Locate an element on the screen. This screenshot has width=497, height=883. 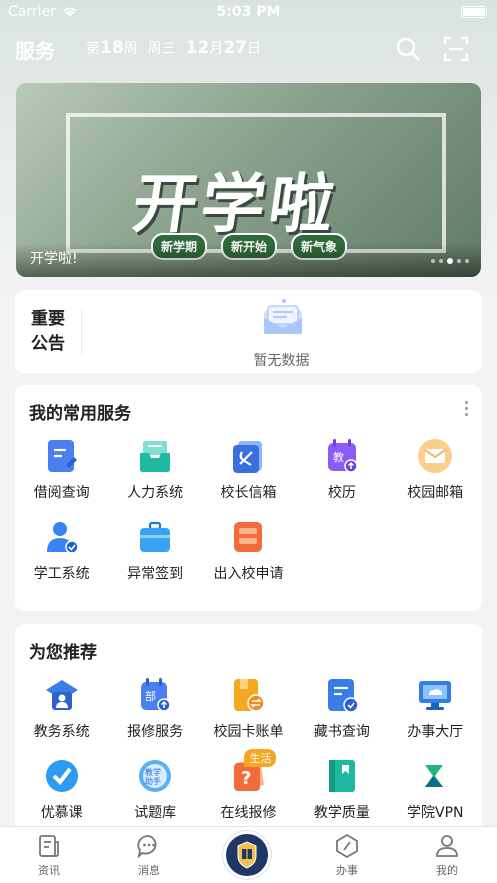
week-date: 第18周 周三 12月27日 is located at coordinates (173, 48).